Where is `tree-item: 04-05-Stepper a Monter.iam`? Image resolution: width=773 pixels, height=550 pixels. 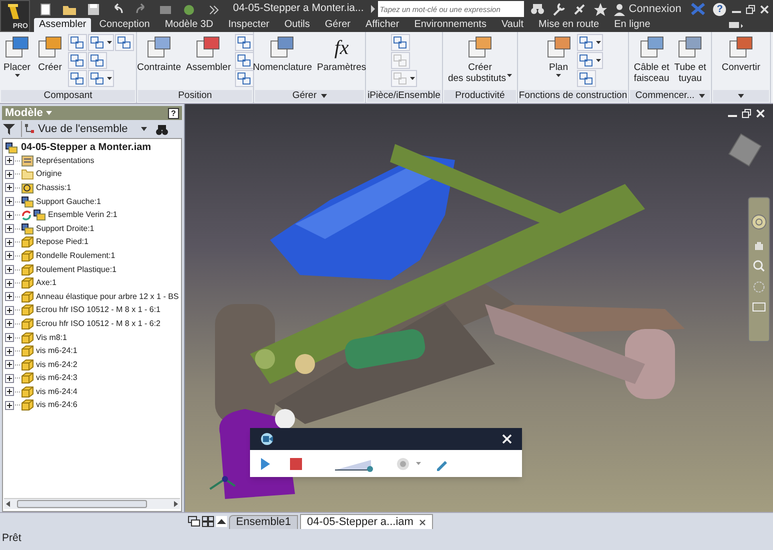 tree-item: 04-05-Stepper a Monter.iam is located at coordinates (86, 147).